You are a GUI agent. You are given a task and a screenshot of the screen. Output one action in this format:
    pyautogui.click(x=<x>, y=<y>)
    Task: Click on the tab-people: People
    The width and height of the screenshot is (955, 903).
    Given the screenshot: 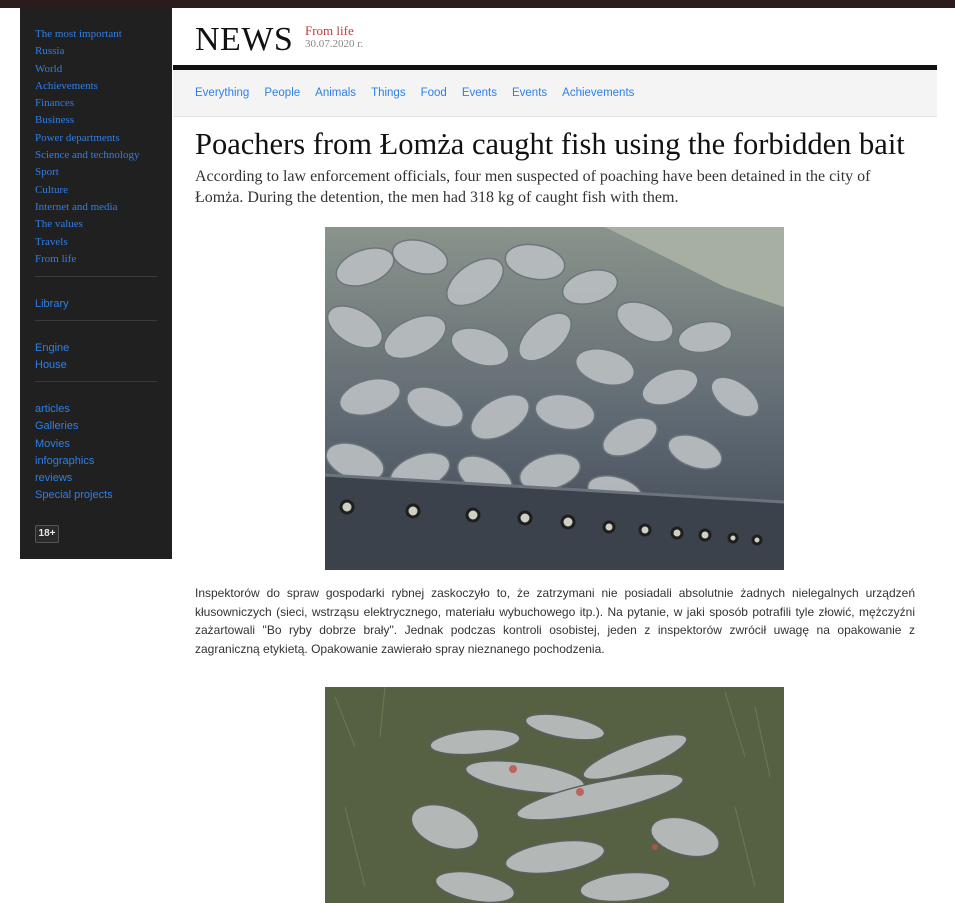 What is the action you would take?
    pyautogui.click(x=282, y=93)
    